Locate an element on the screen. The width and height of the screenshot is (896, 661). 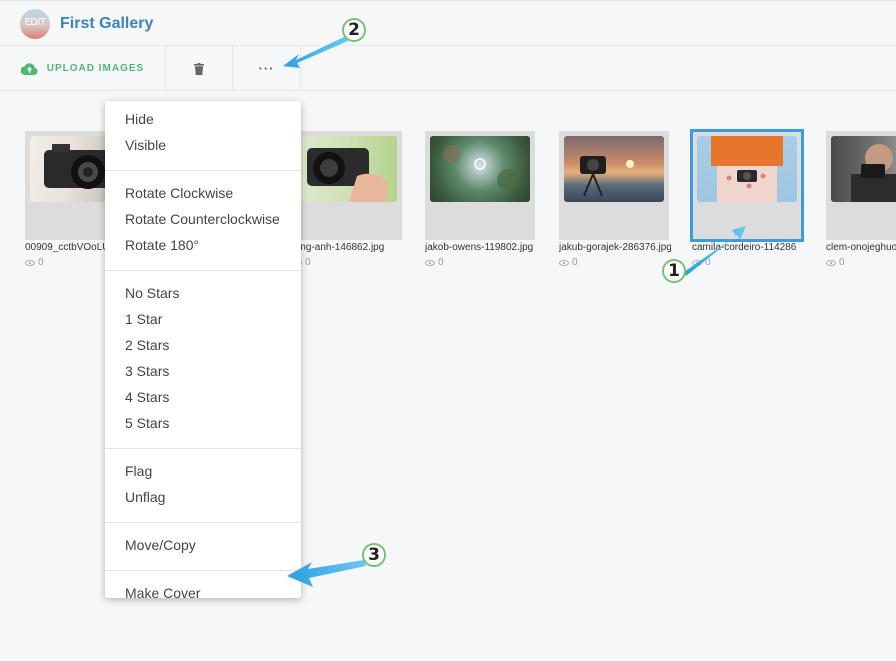
toolbar: UPLOAD IMAGES ··· is located at coordinates (448, 68).